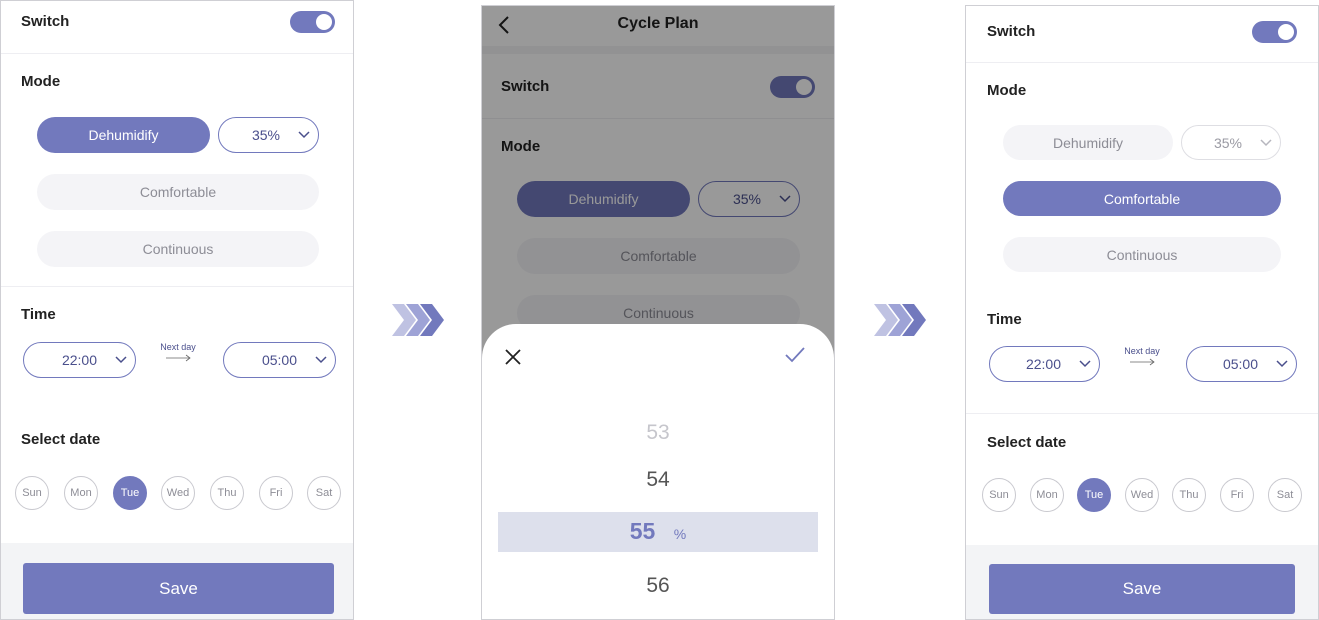 The width and height of the screenshot is (1319, 620). Describe the element at coordinates (658, 531) in the screenshot. I see `picker-selected-row: 55 %` at that location.